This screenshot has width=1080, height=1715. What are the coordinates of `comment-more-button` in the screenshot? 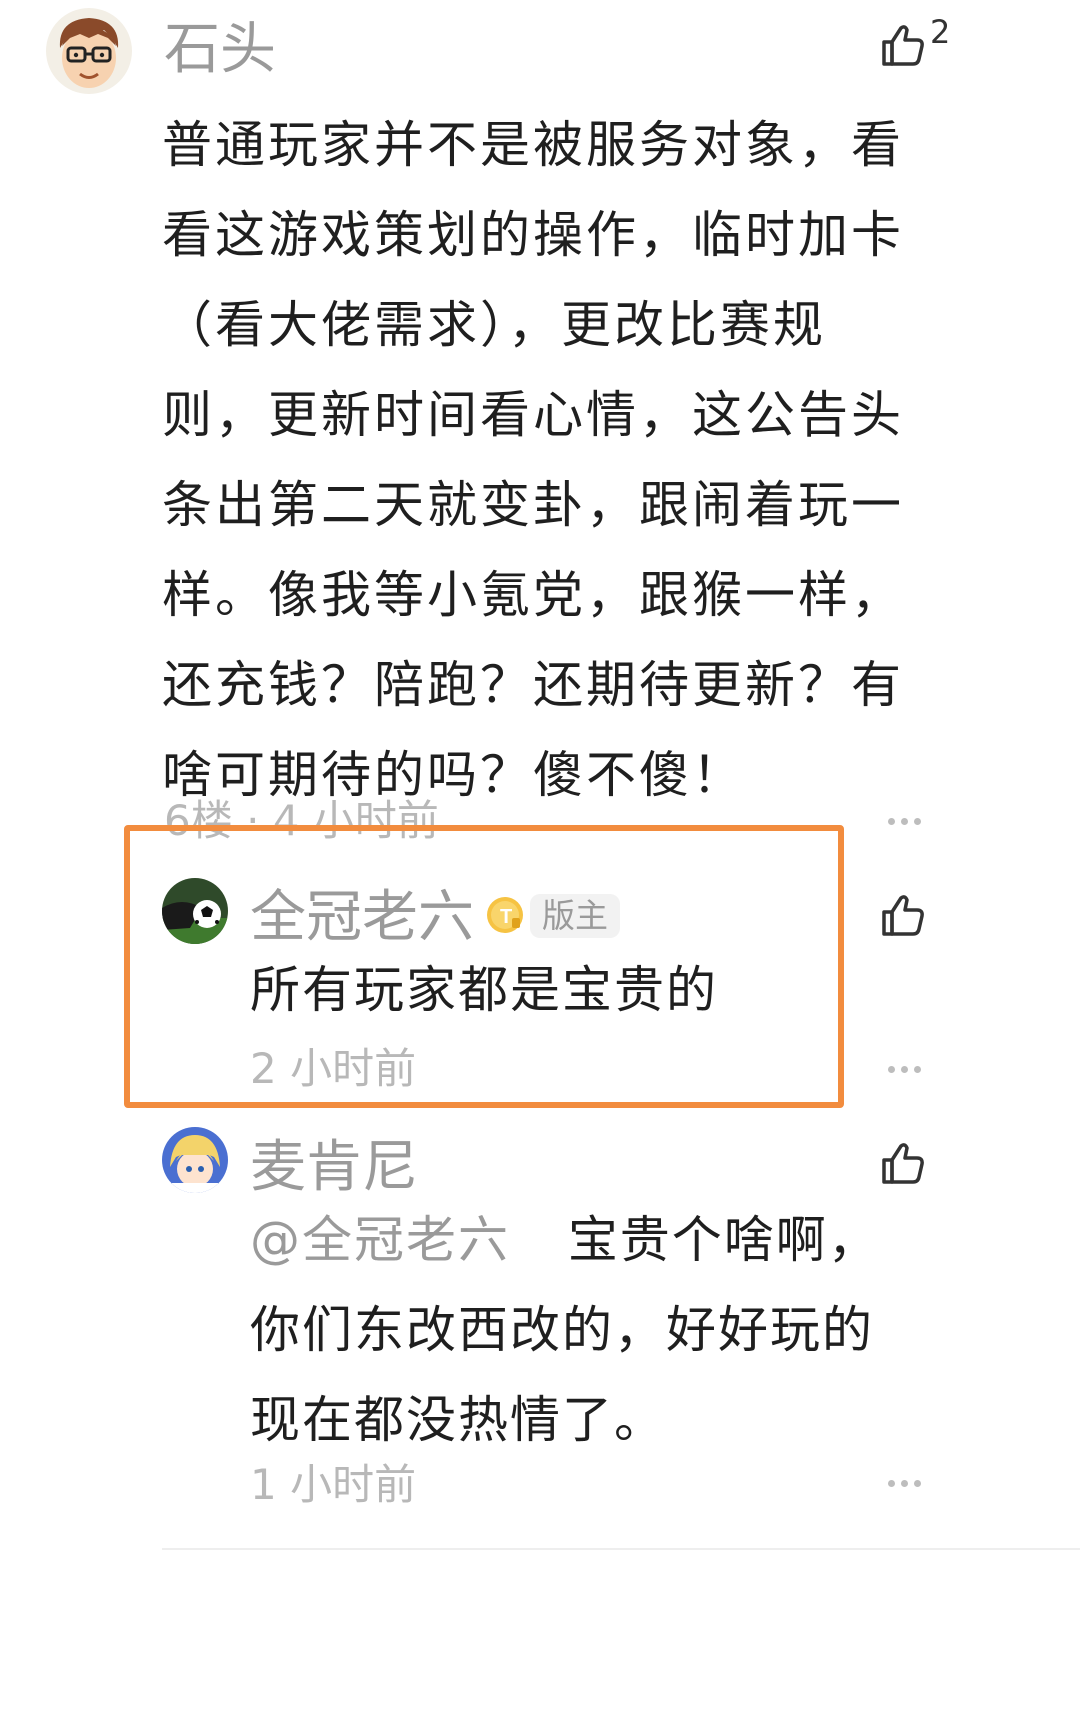 It's located at (904, 821).